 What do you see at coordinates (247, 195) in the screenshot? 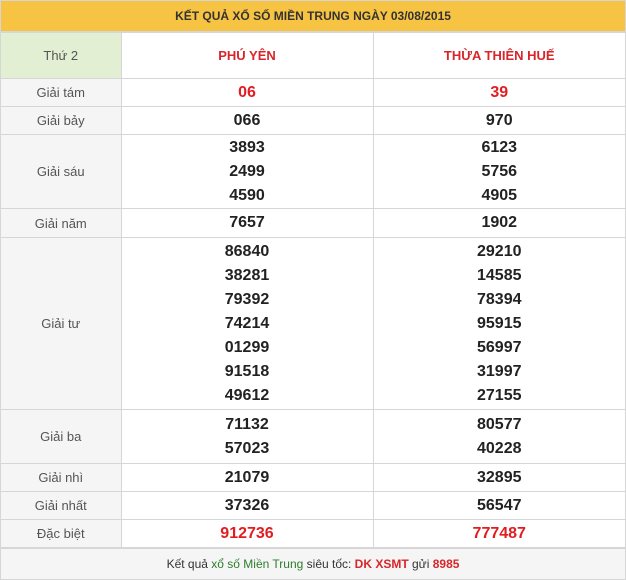
I see `prize-number: 4590` at bounding box center [247, 195].